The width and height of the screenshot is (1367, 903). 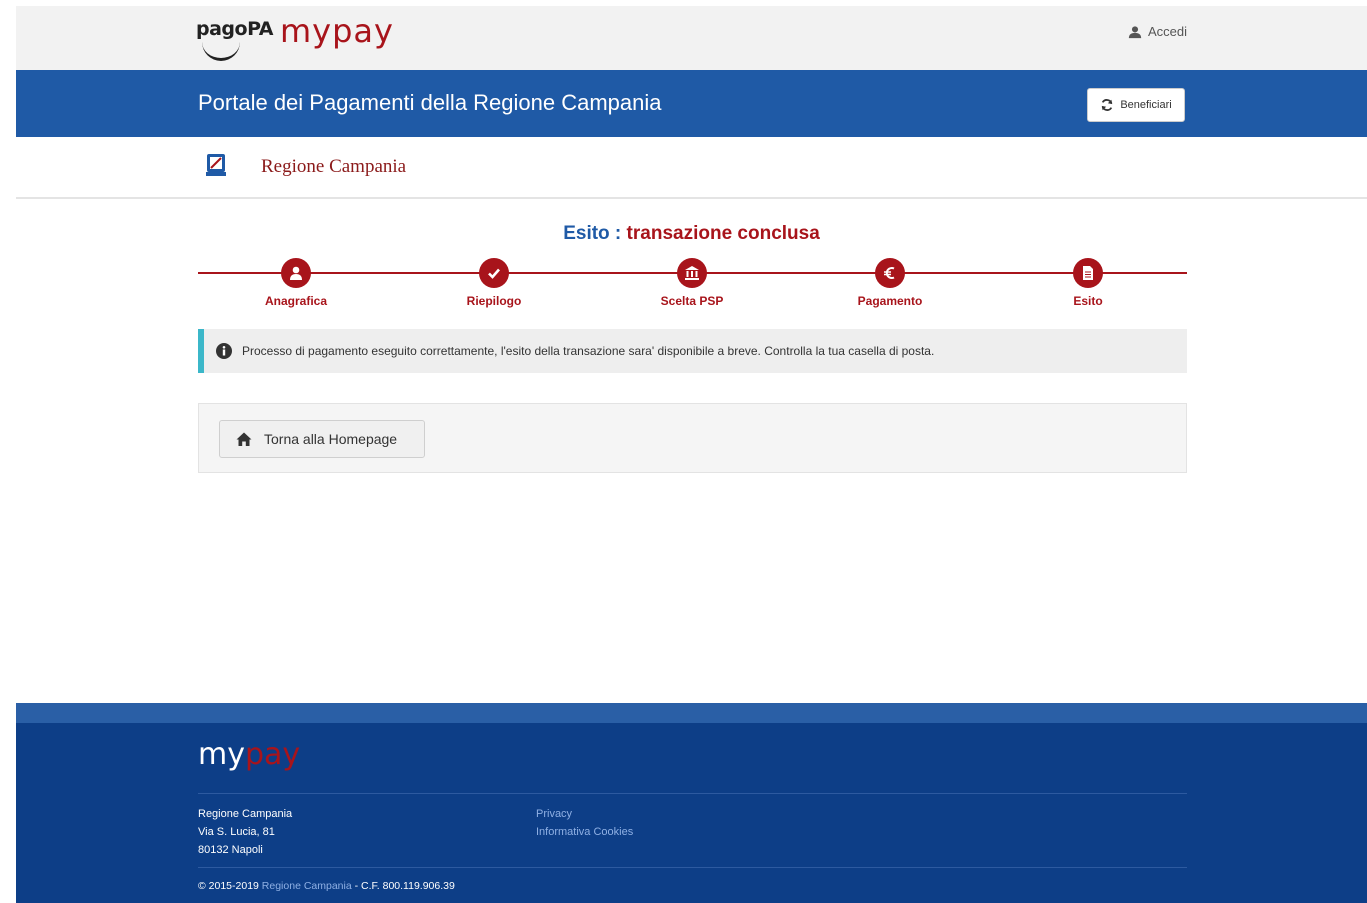 I want to click on beneficiari-button: Beneficiari, so click(x=1136, y=105).